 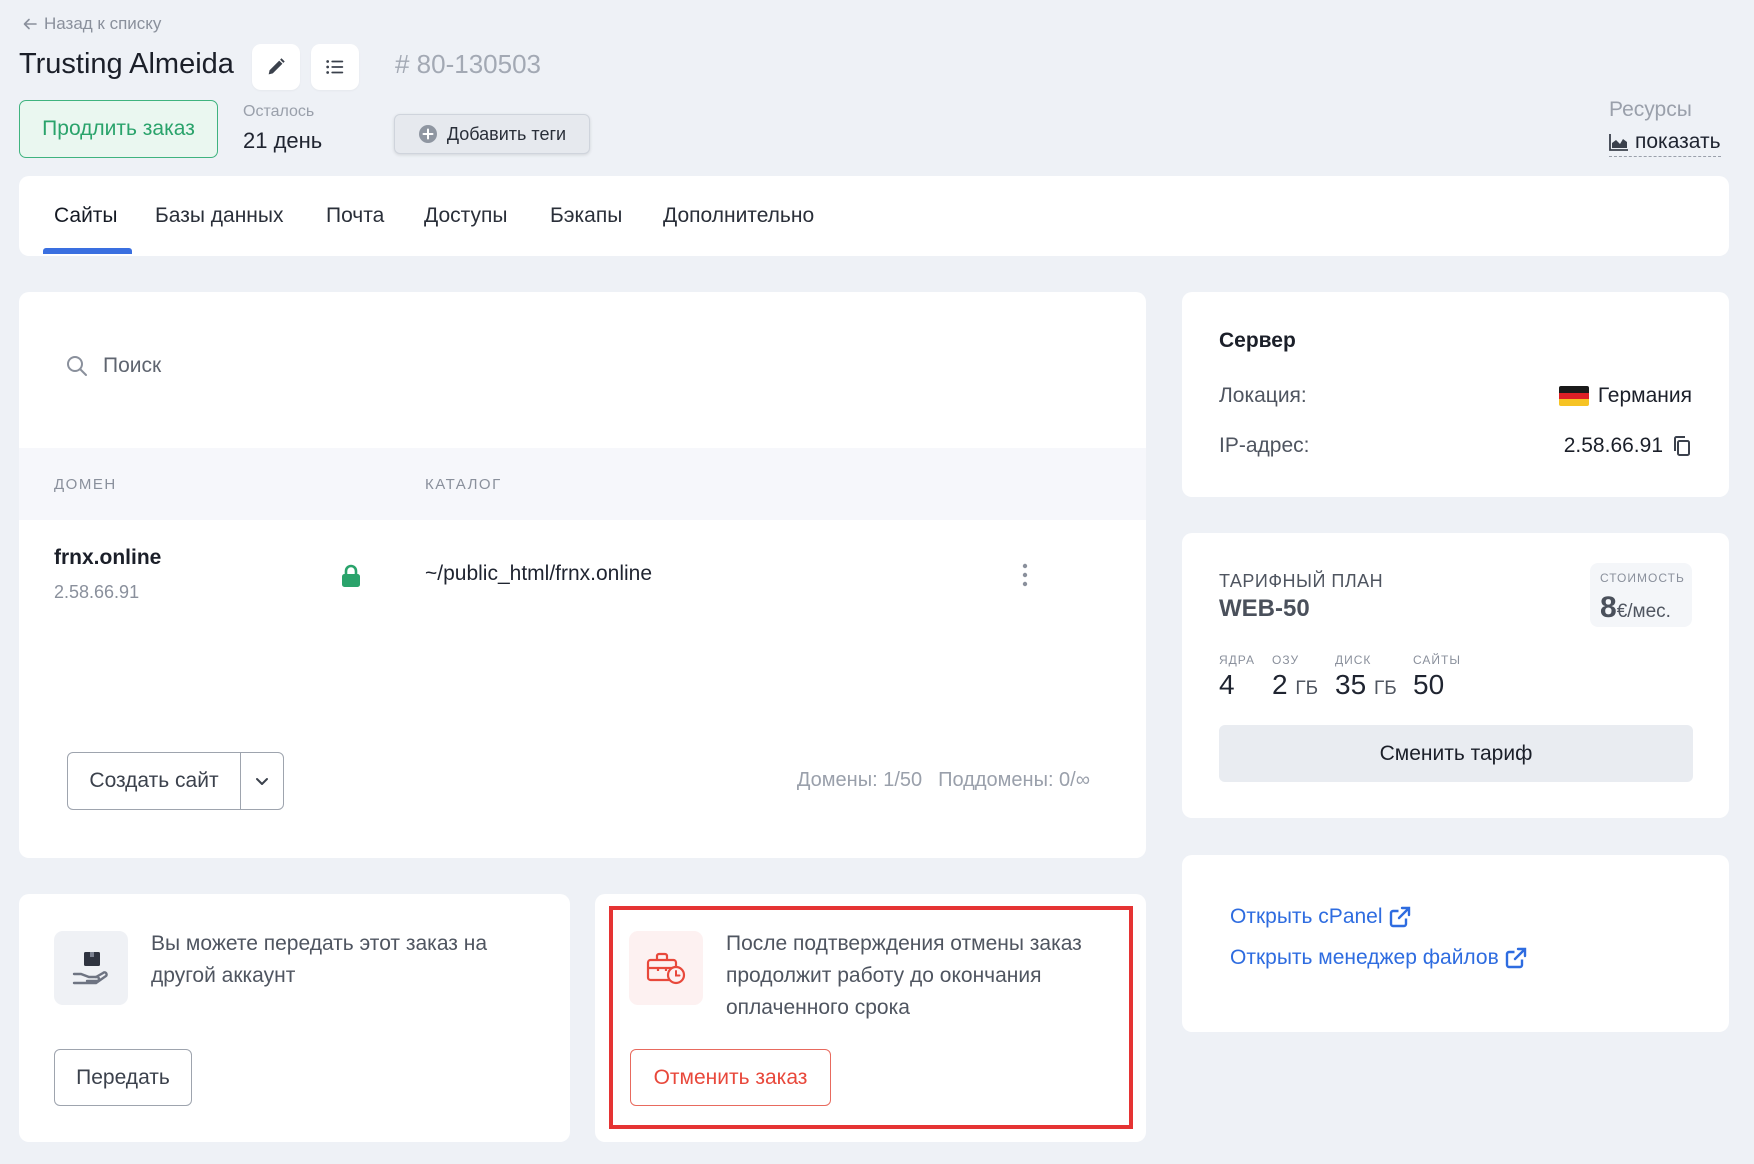 I want to click on hand-box-icon, so click(x=90, y=968).